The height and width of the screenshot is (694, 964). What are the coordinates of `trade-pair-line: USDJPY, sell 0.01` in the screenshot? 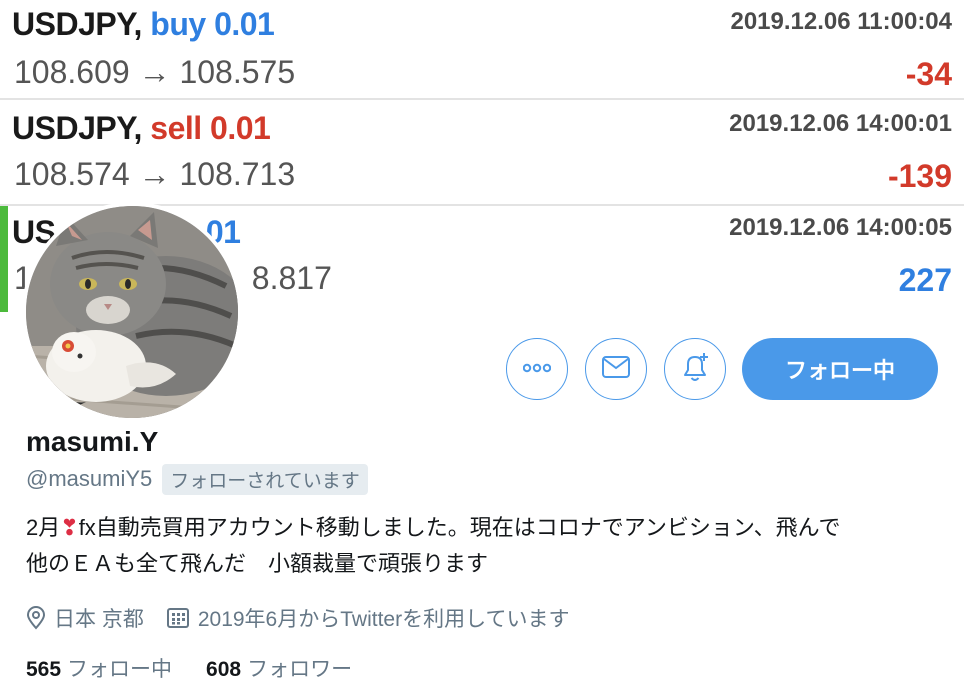 It's located at (141, 128).